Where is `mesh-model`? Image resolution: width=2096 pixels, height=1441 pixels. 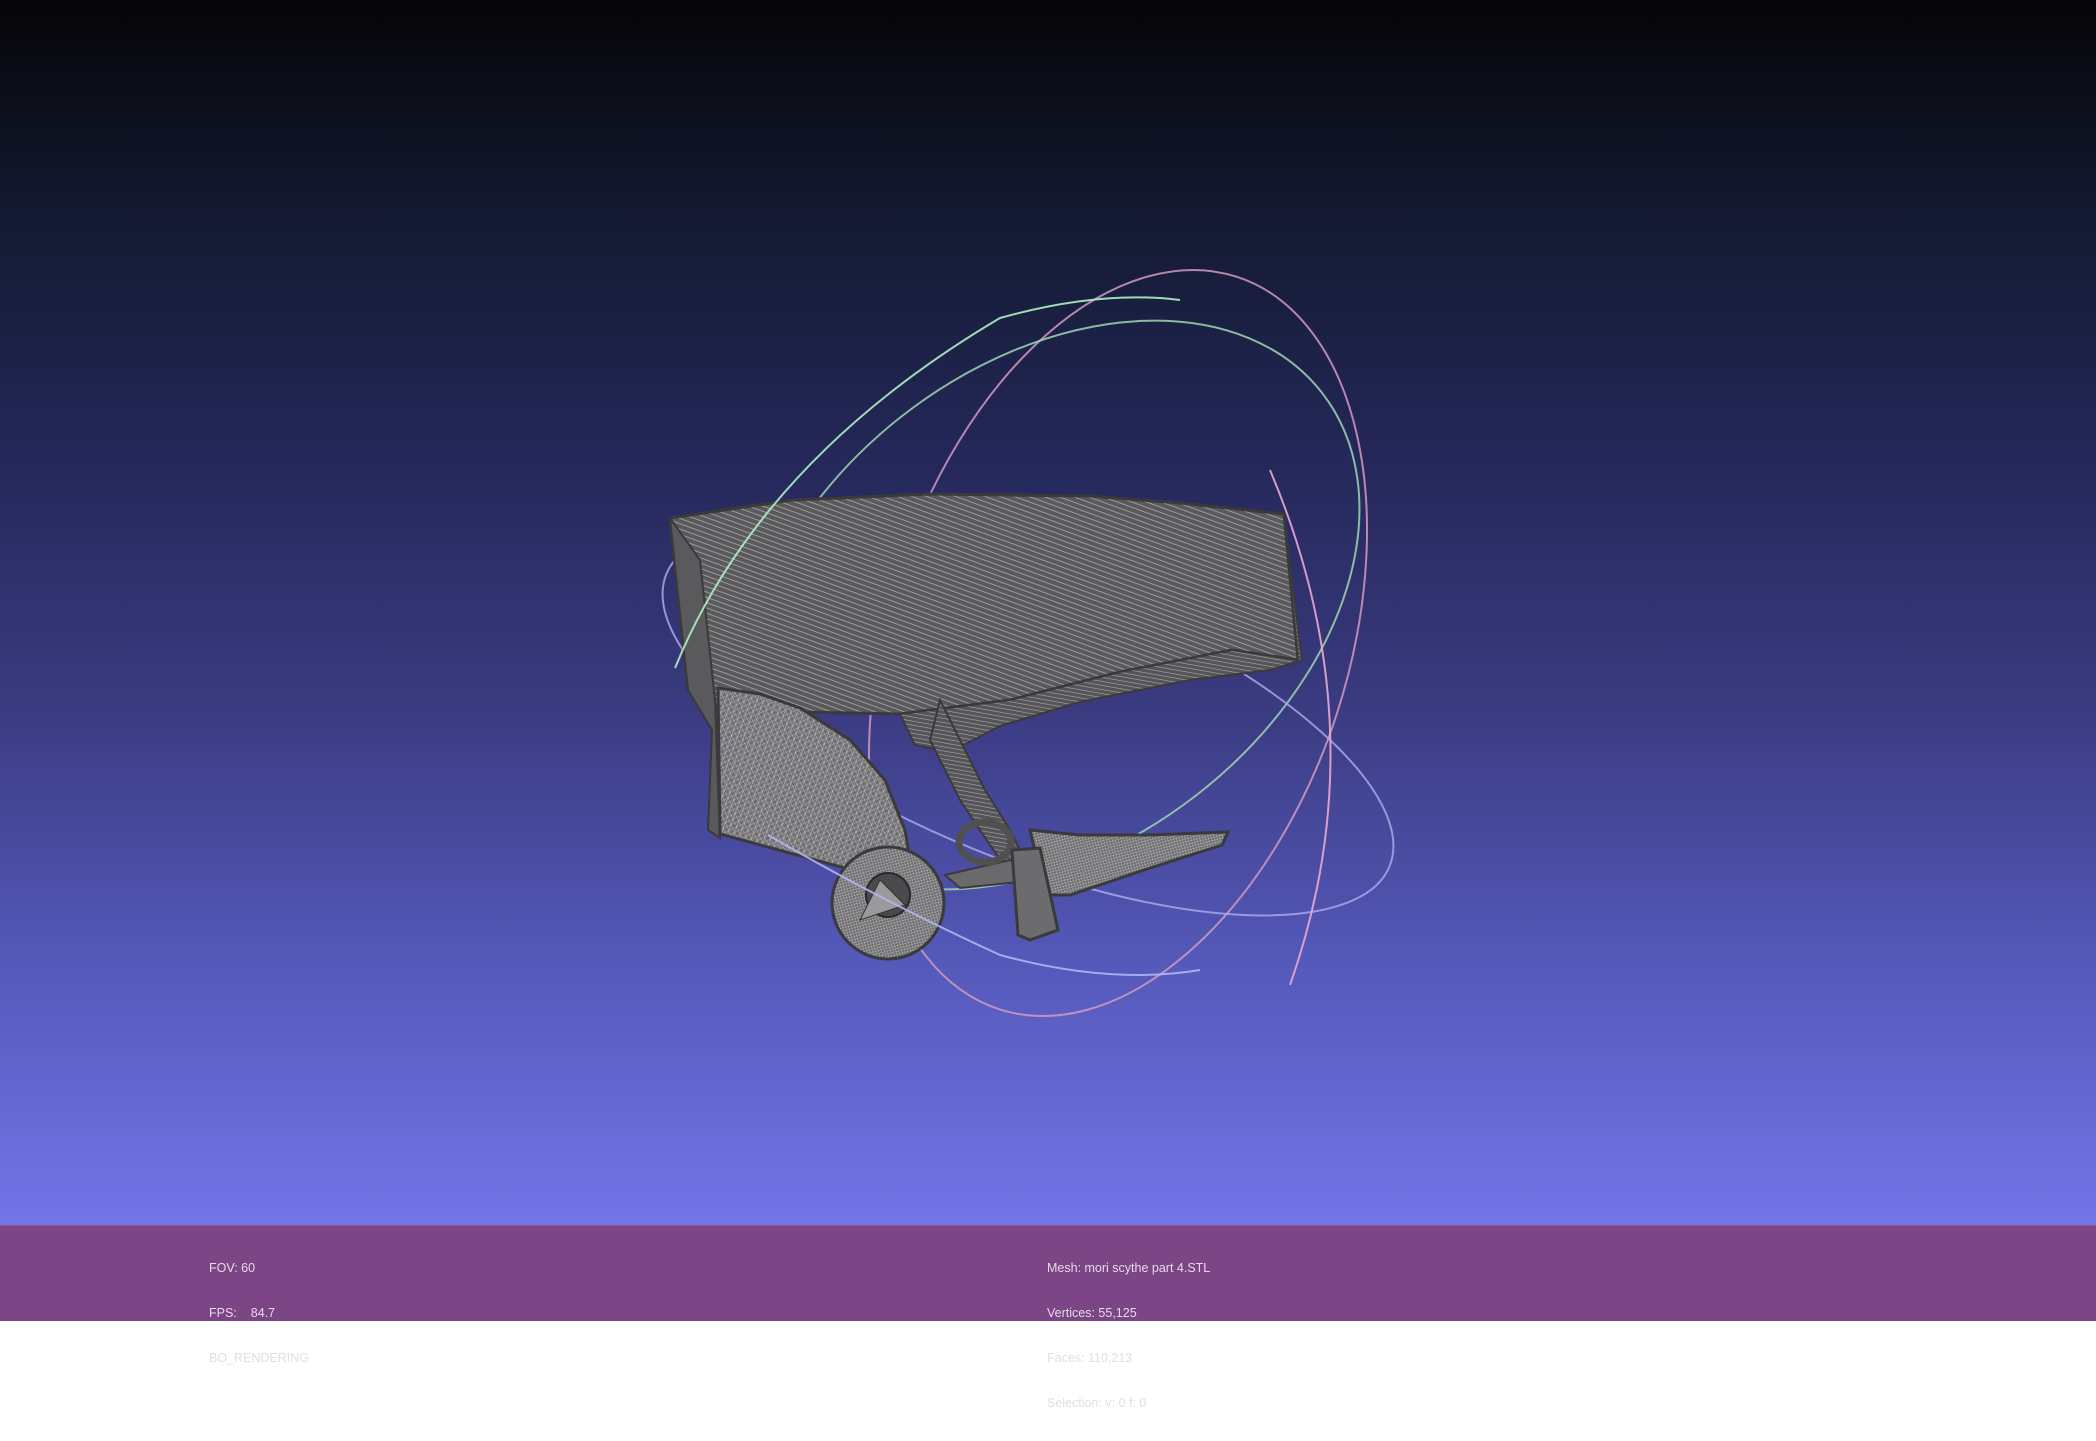 mesh-model is located at coordinates (986, 726).